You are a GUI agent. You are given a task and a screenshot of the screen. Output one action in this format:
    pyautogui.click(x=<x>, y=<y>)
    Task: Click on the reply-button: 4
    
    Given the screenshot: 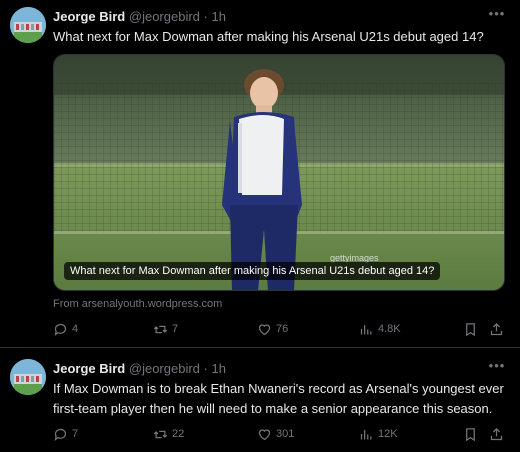 What is the action you would take?
    pyautogui.click(x=65, y=329)
    